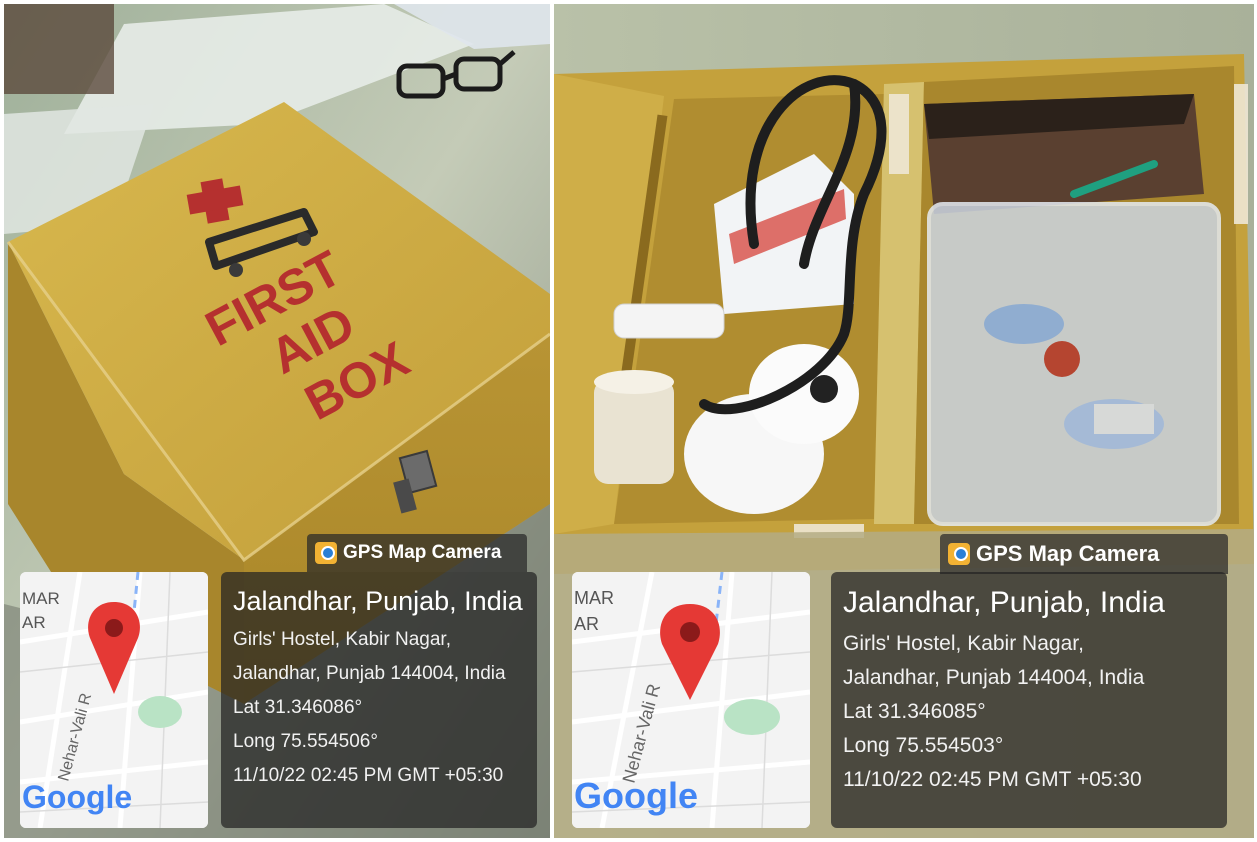 The width and height of the screenshot is (1257, 842). I want to click on ointment-tube, so click(669, 321).